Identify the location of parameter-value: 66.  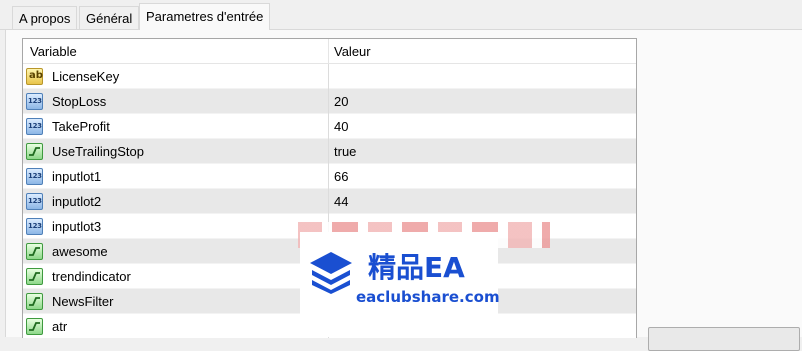
(341, 176).